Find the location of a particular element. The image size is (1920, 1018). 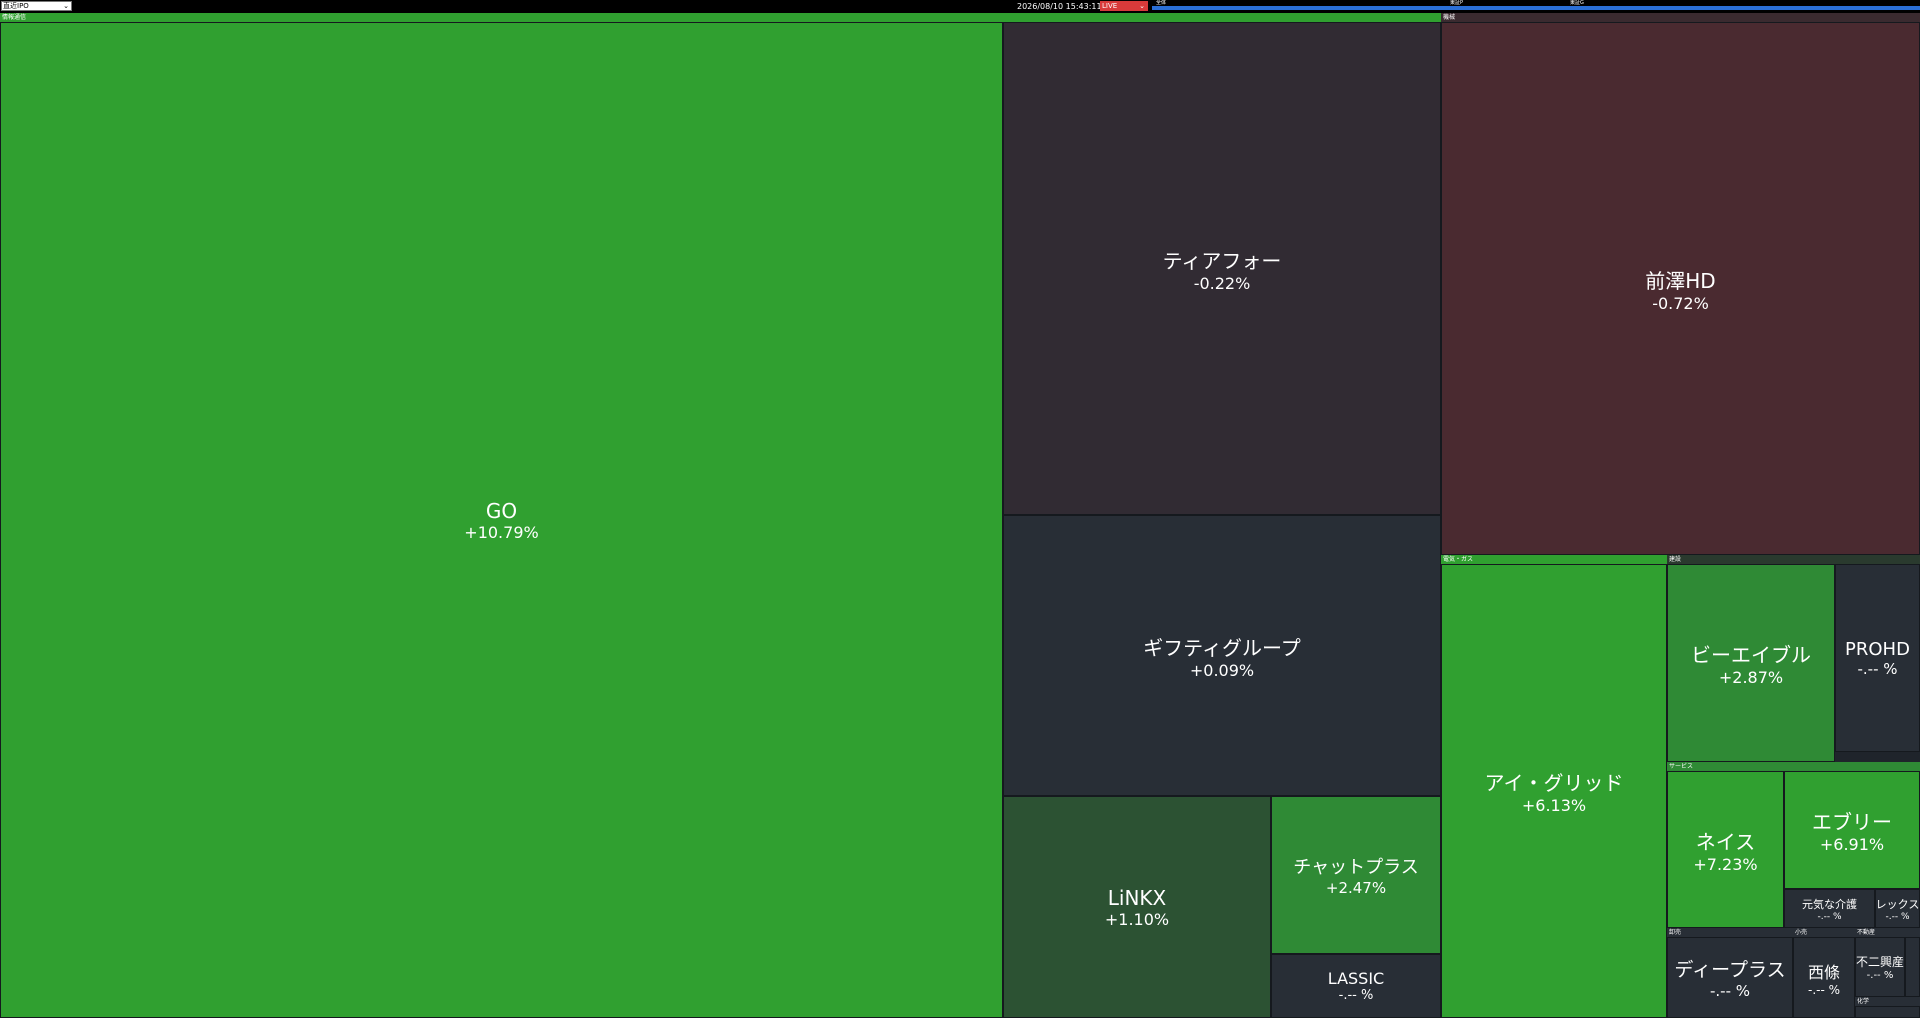

stock-change: +2.87% is located at coordinates (1751, 677).